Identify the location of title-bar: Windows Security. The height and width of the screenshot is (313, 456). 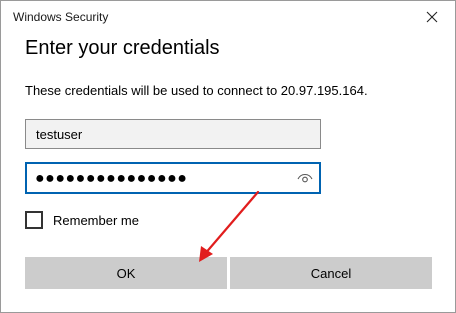
(228, 17).